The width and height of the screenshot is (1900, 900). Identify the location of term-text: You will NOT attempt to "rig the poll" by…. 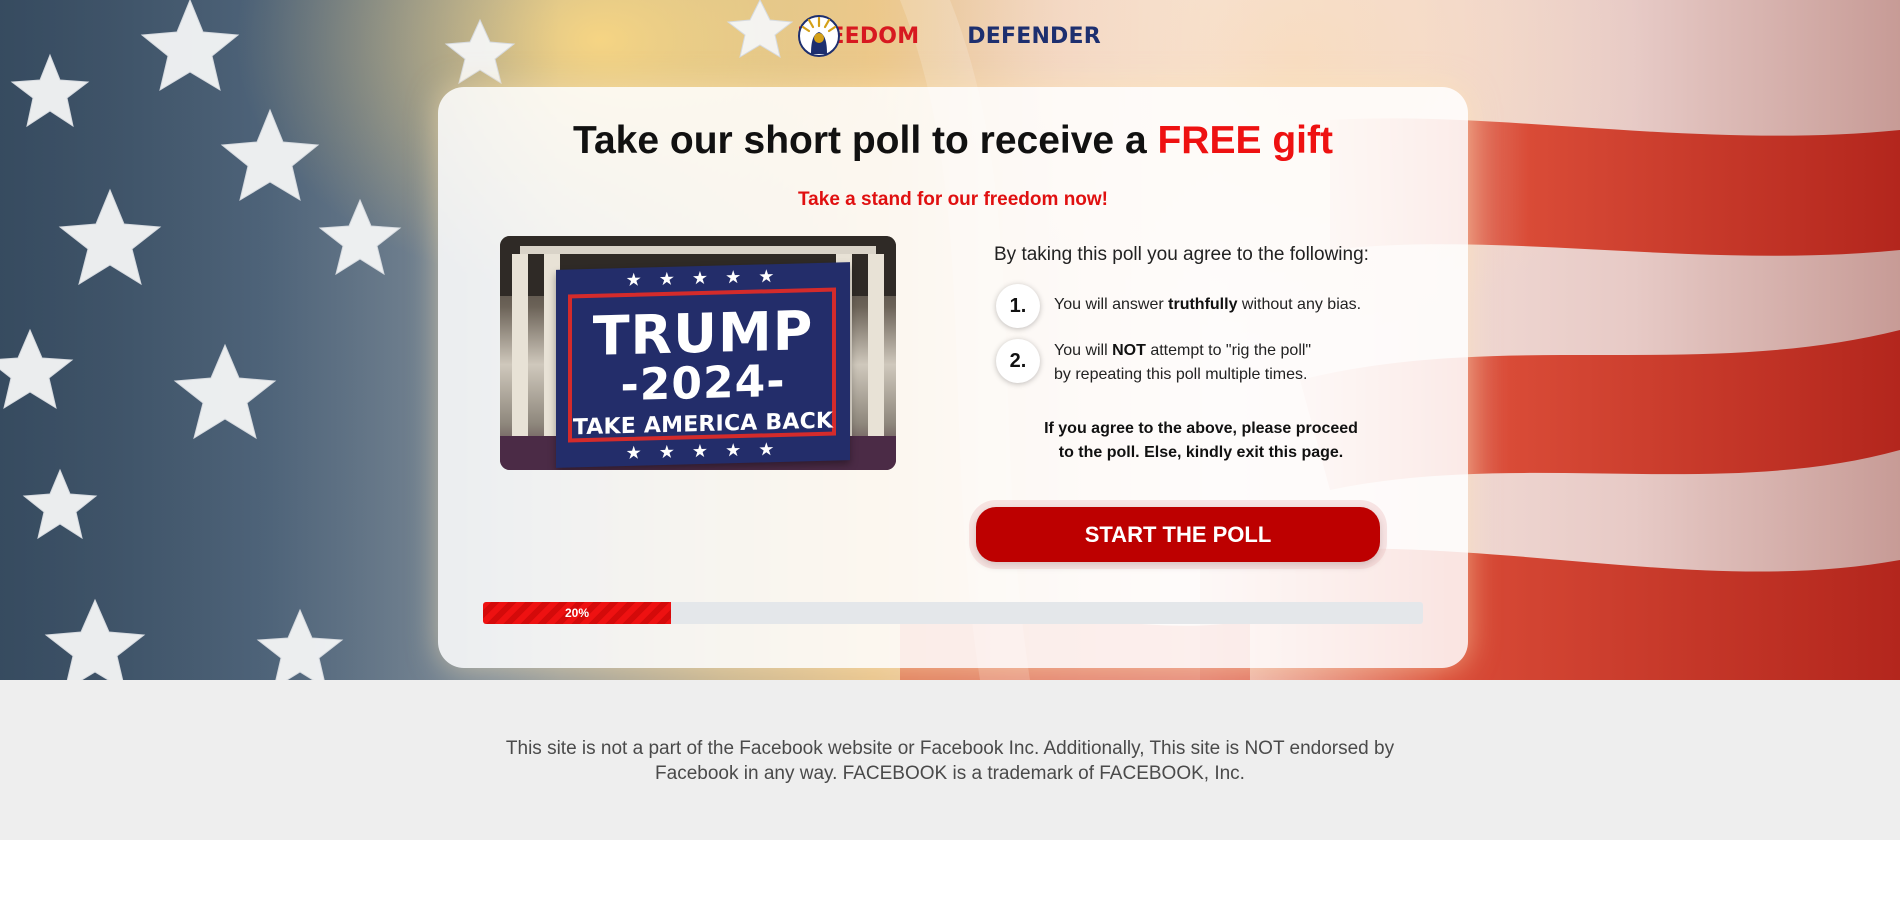
(1183, 362).